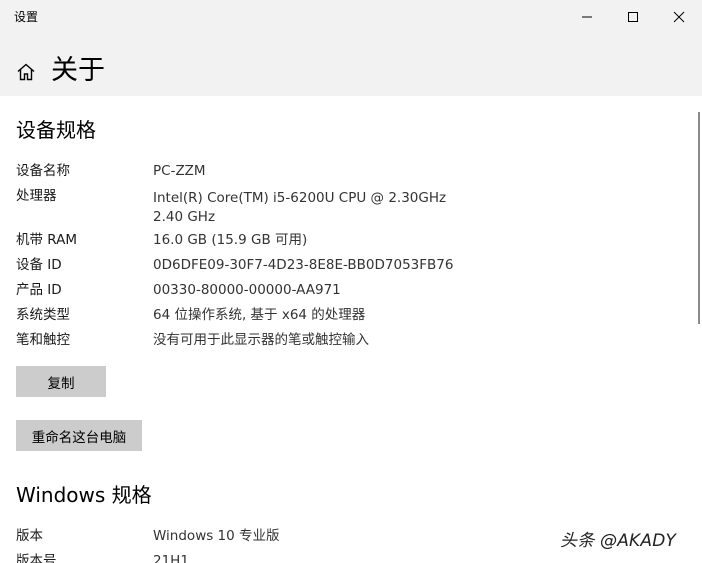 The width and height of the screenshot is (702, 563). What do you see at coordinates (84, 495) in the screenshot?
I see `windows-specs-title: Windows 规格` at bounding box center [84, 495].